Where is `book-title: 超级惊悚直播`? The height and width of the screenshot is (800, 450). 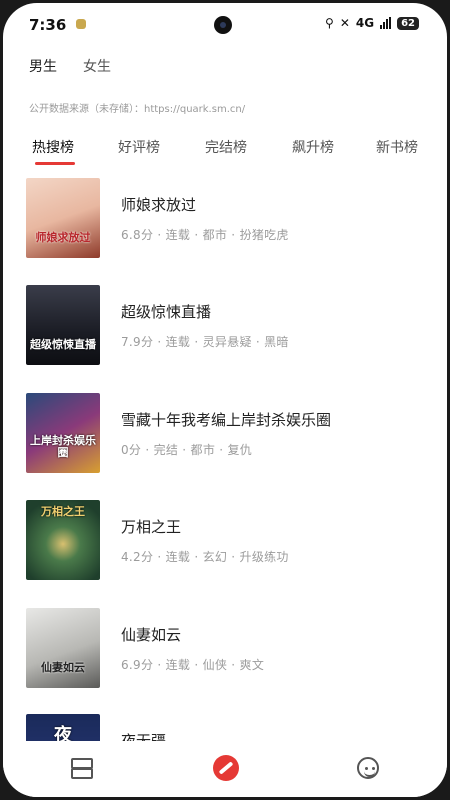 book-title: 超级惊悚直播 is located at coordinates (166, 312).